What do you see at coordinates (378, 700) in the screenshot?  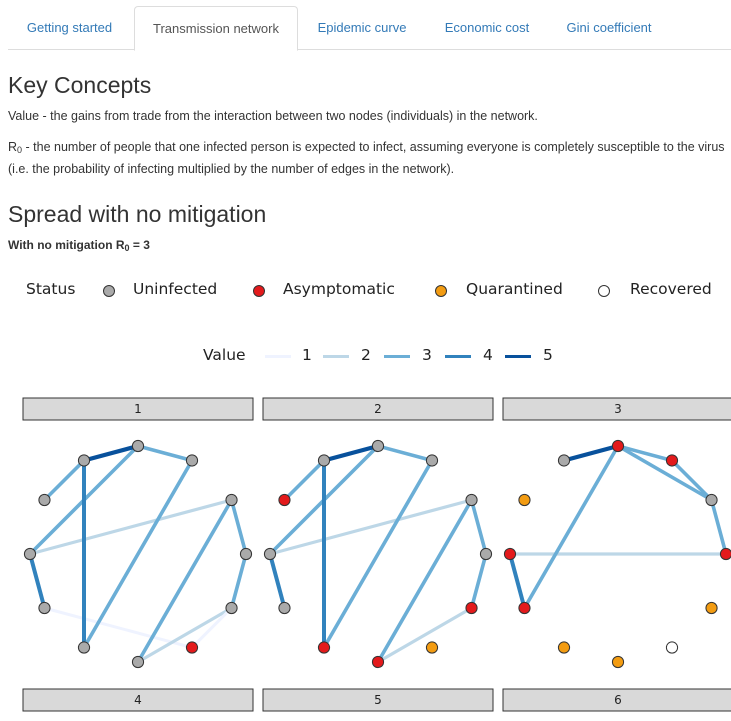 I see `panel-label-5: 5` at bounding box center [378, 700].